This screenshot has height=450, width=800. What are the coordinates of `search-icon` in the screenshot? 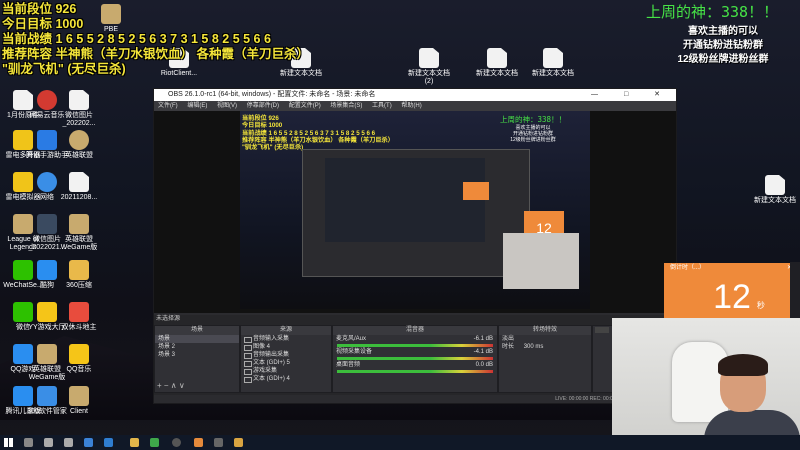 It's located at (28, 442).